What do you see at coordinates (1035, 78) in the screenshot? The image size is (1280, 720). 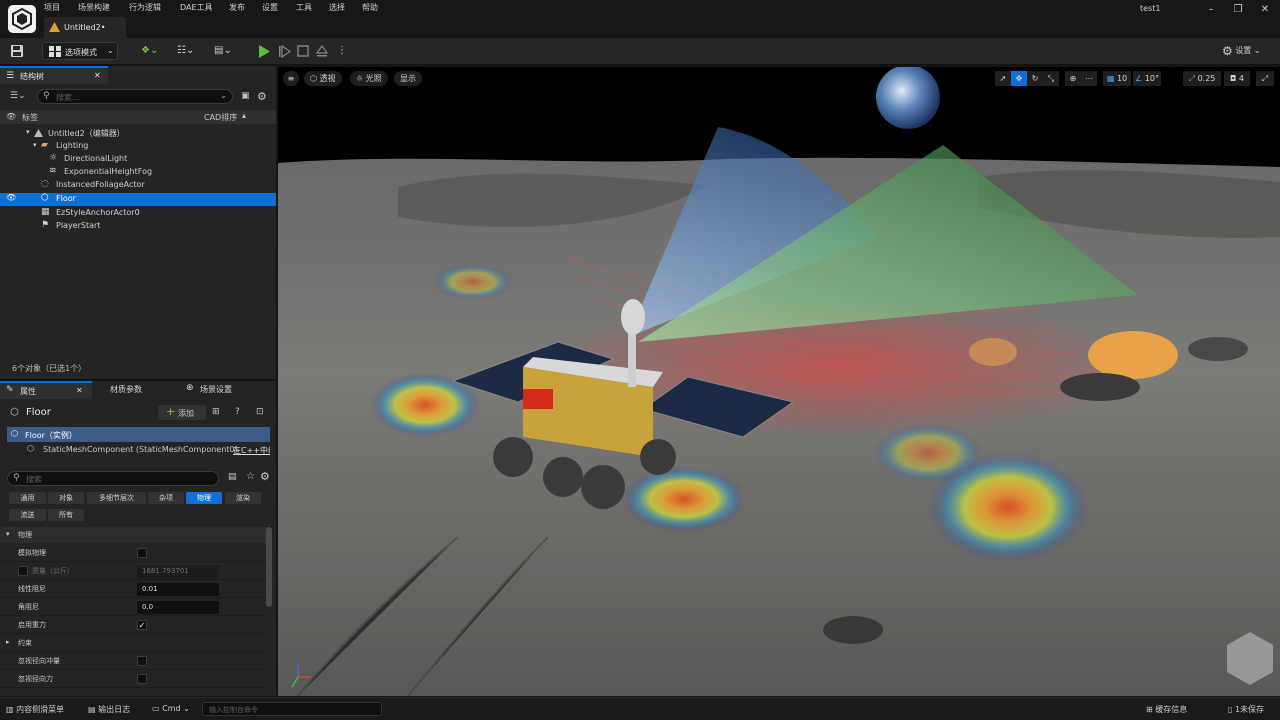 I see `rotate-mode-icon: ↻` at bounding box center [1035, 78].